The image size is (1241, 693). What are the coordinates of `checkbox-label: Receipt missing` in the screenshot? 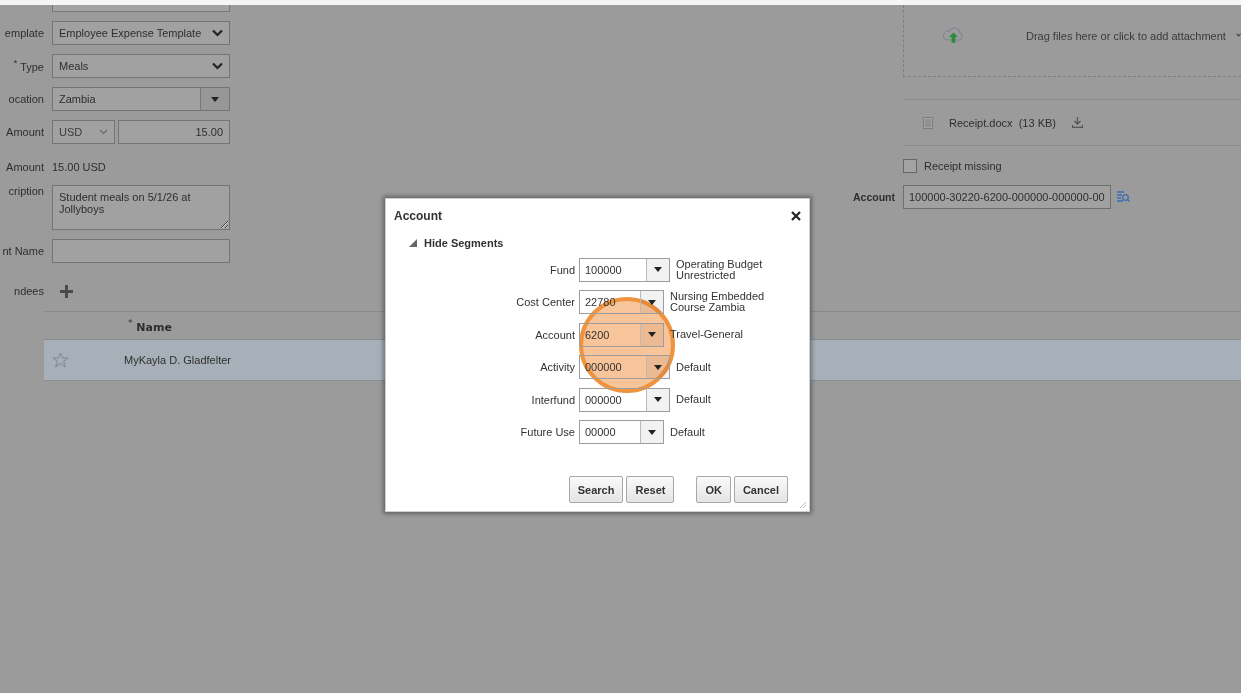 It's located at (963, 166).